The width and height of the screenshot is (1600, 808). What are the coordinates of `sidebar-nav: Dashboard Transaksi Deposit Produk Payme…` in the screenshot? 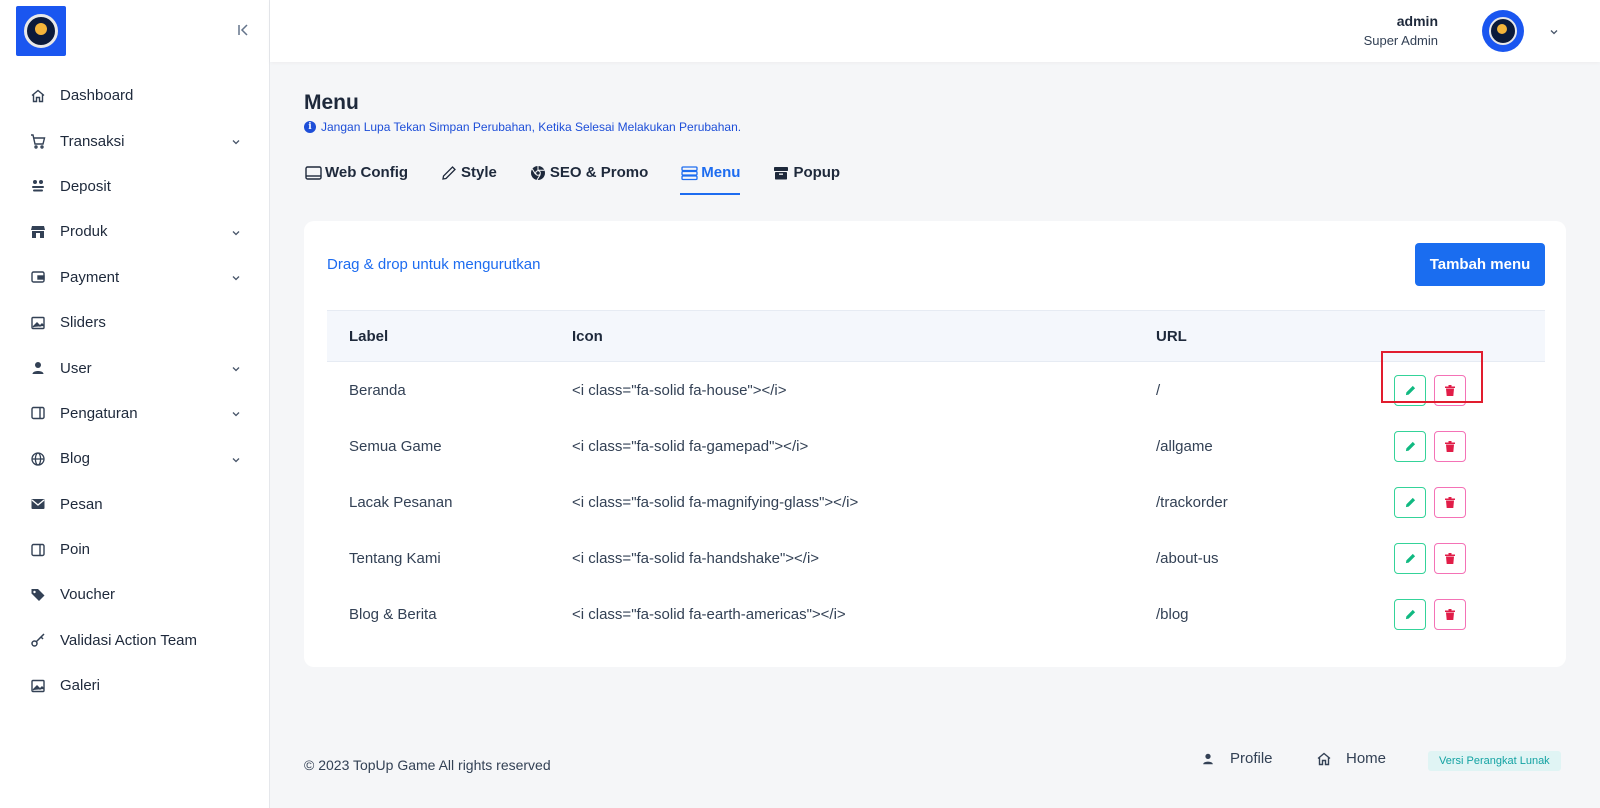 It's located at (135, 390).